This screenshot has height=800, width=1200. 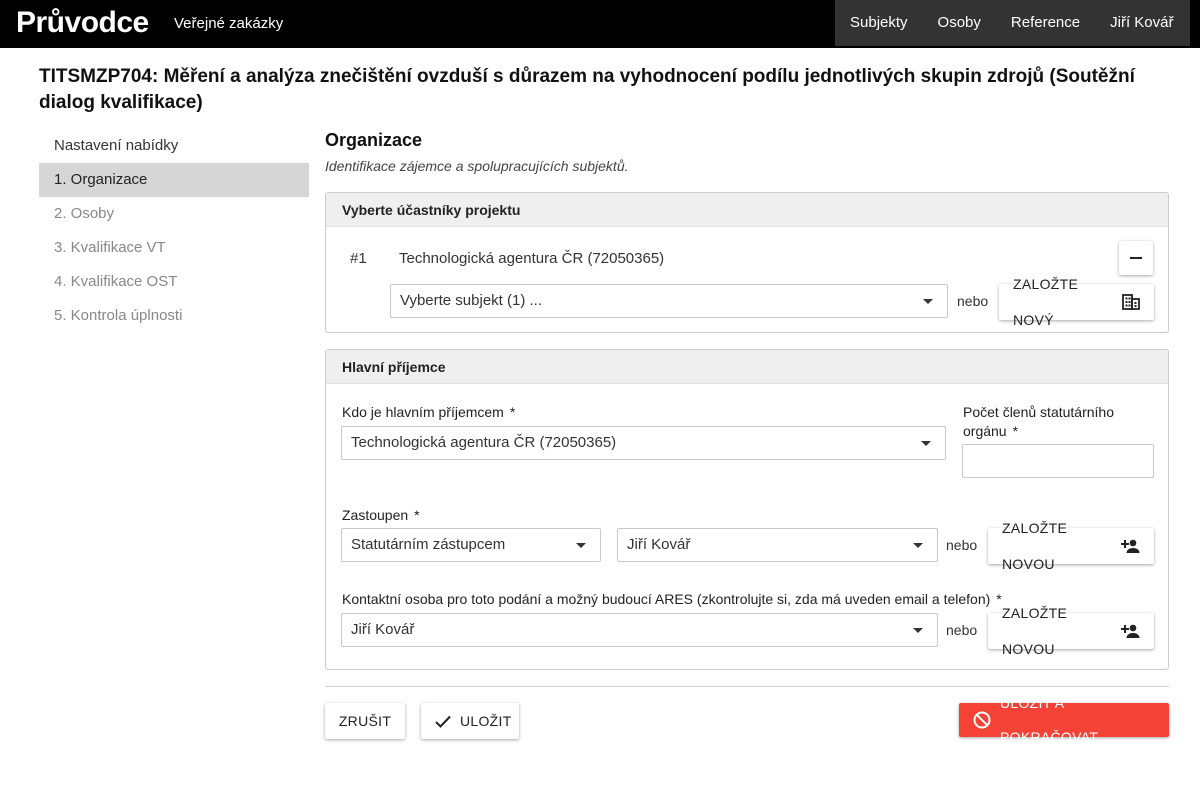 I want to click on sidebar-item-organizace: 1. Organizace, so click(x=174, y=180).